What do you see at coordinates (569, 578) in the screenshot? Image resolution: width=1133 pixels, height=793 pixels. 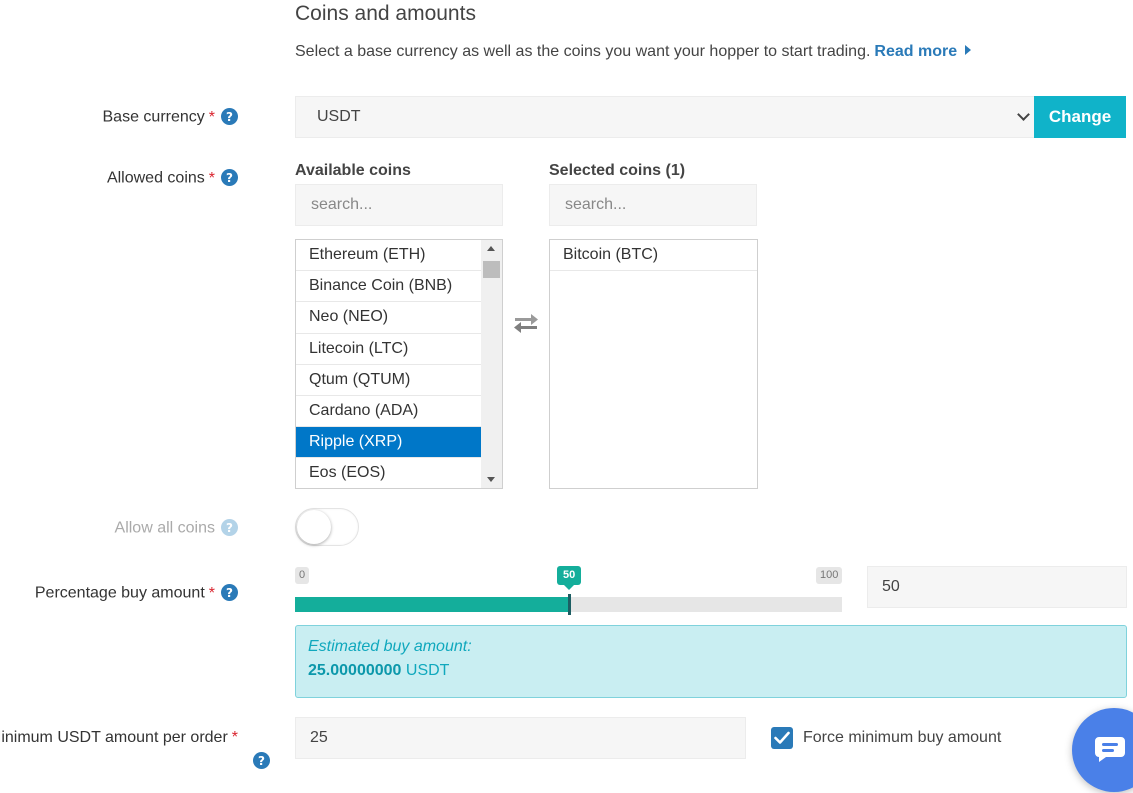 I see `slider-value-bubble: 50` at bounding box center [569, 578].